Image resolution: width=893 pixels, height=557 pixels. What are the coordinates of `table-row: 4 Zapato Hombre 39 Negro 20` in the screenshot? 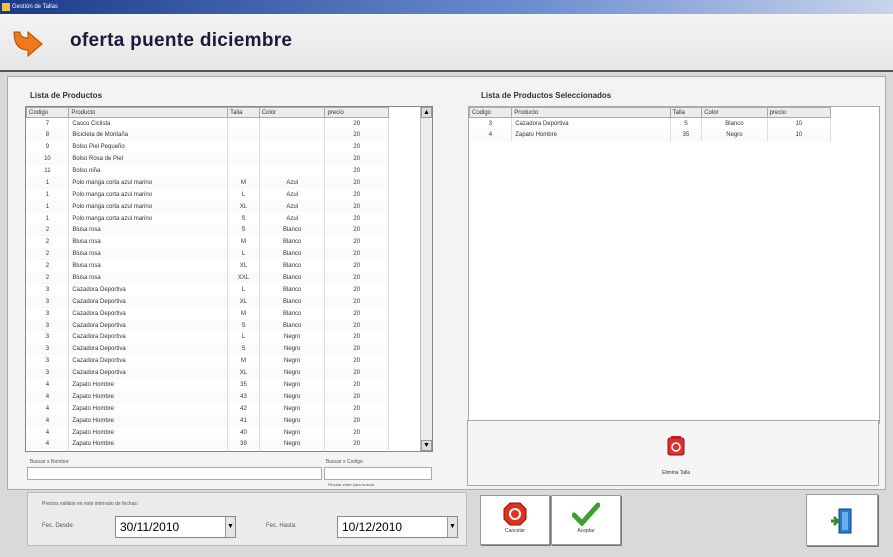 It's located at (207, 444).